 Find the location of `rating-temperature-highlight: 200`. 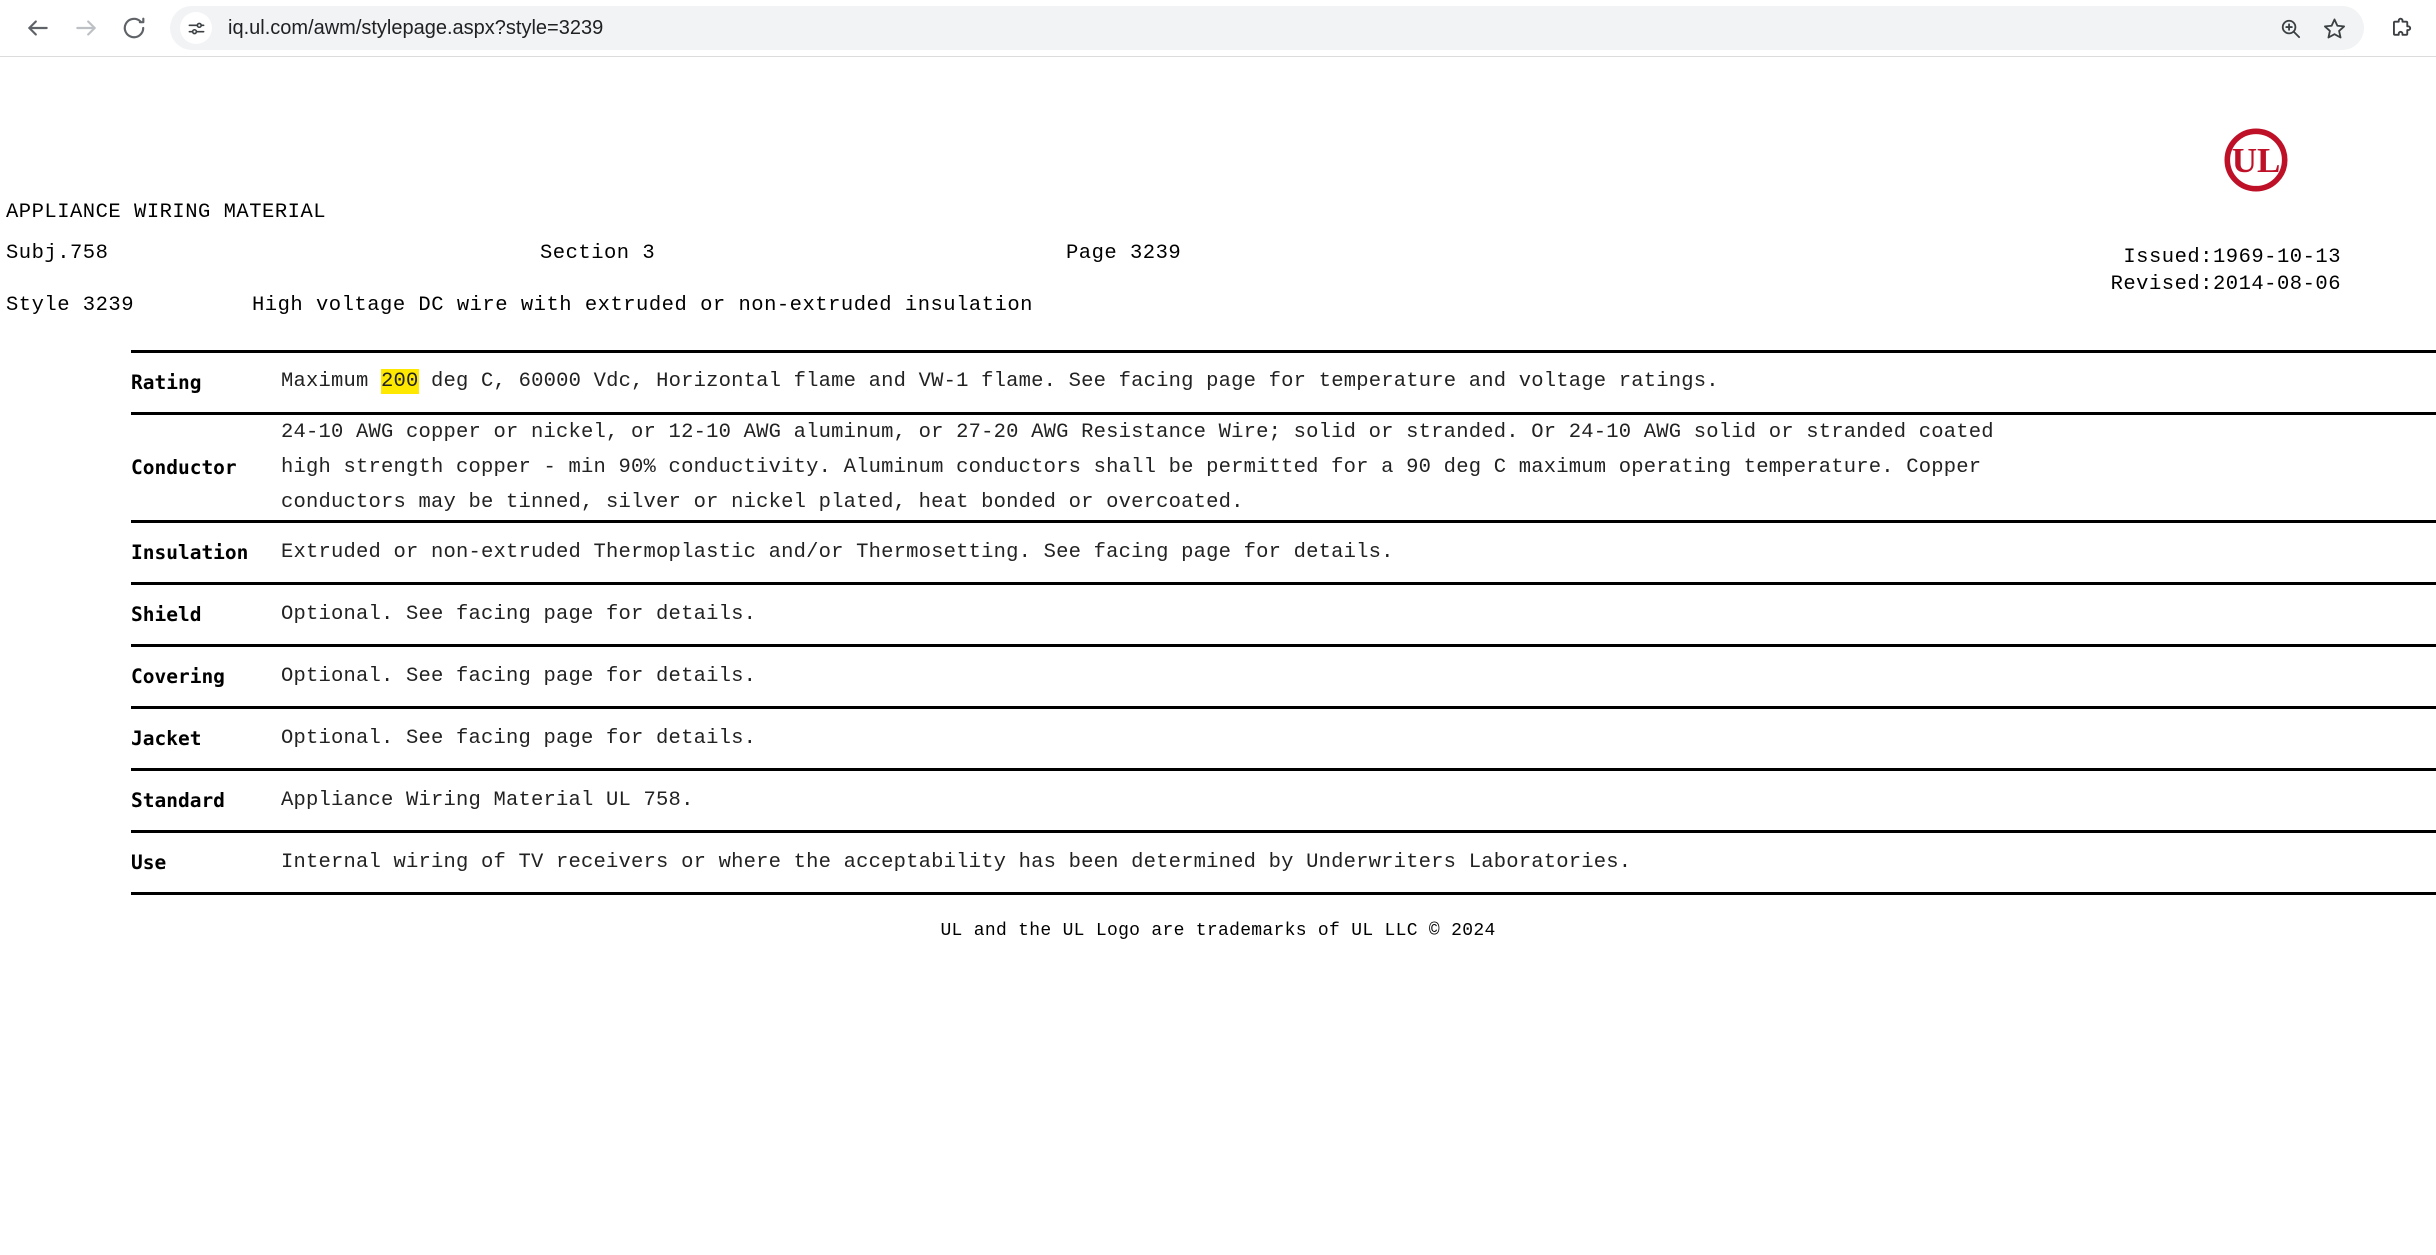

rating-temperature-highlight: 200 is located at coordinates (400, 382).